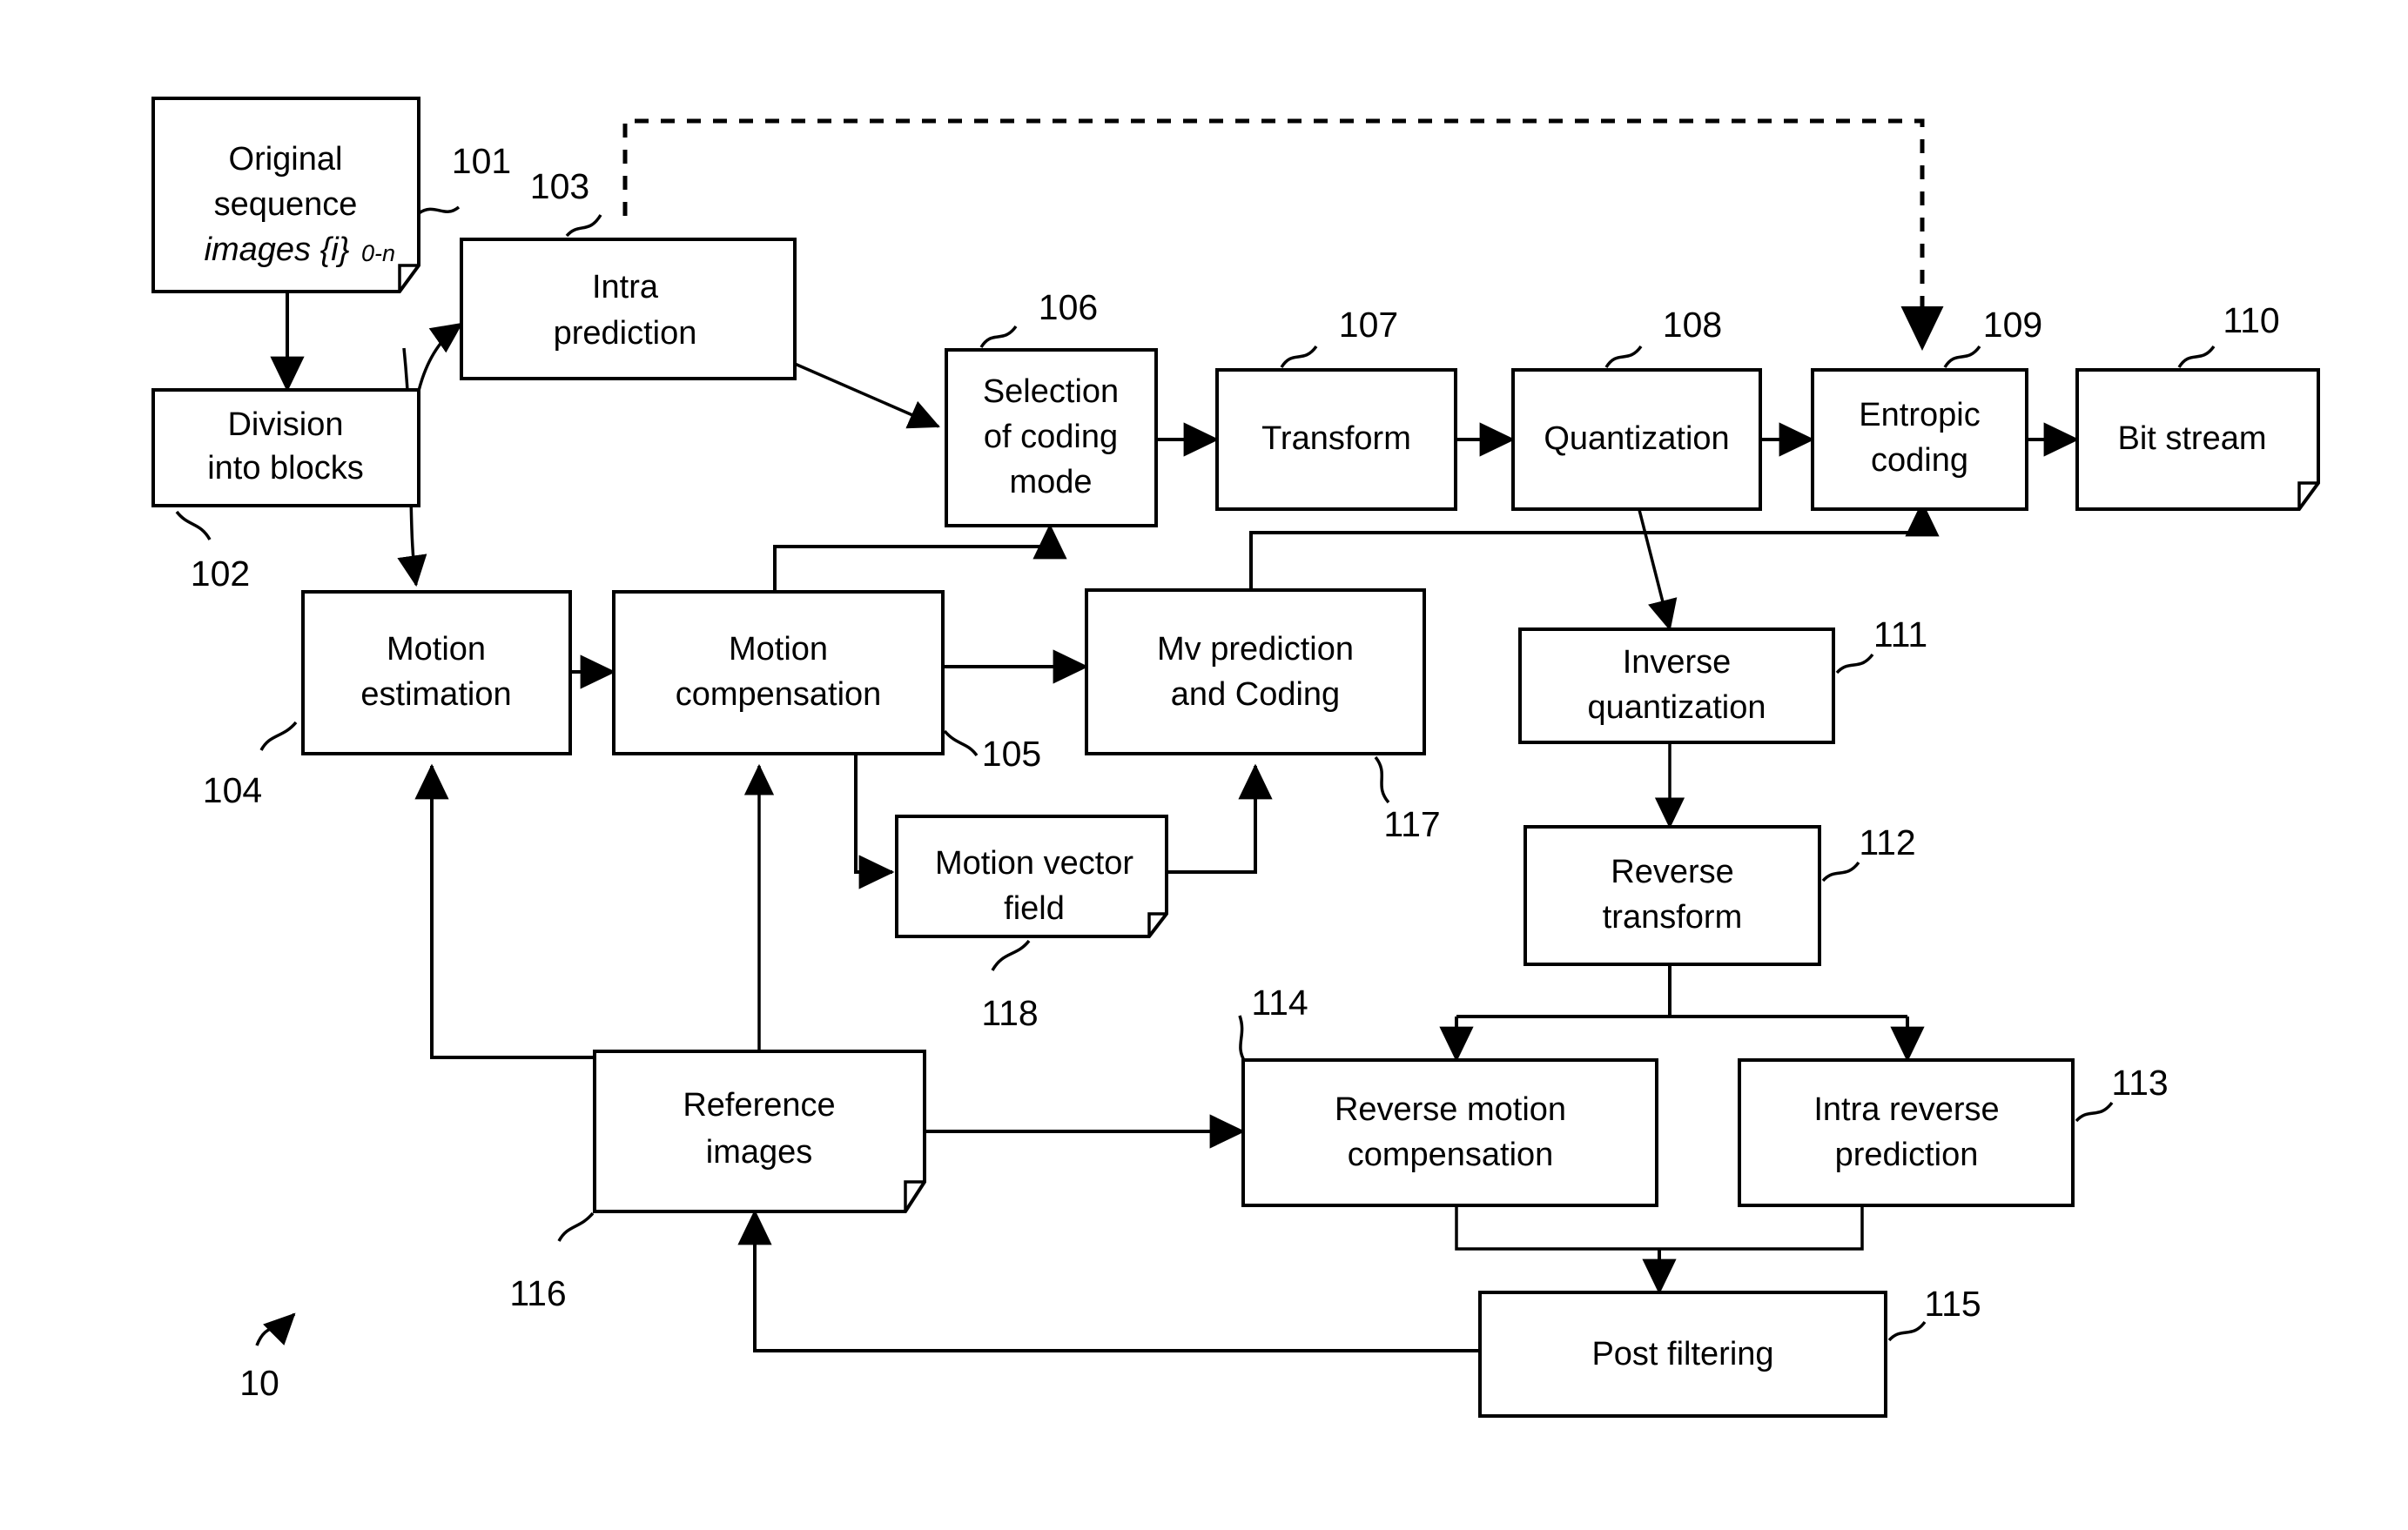 The width and height of the screenshot is (2408, 1530). Describe the element at coordinates (759, 1131) in the screenshot. I see `block-reference-images` at that location.